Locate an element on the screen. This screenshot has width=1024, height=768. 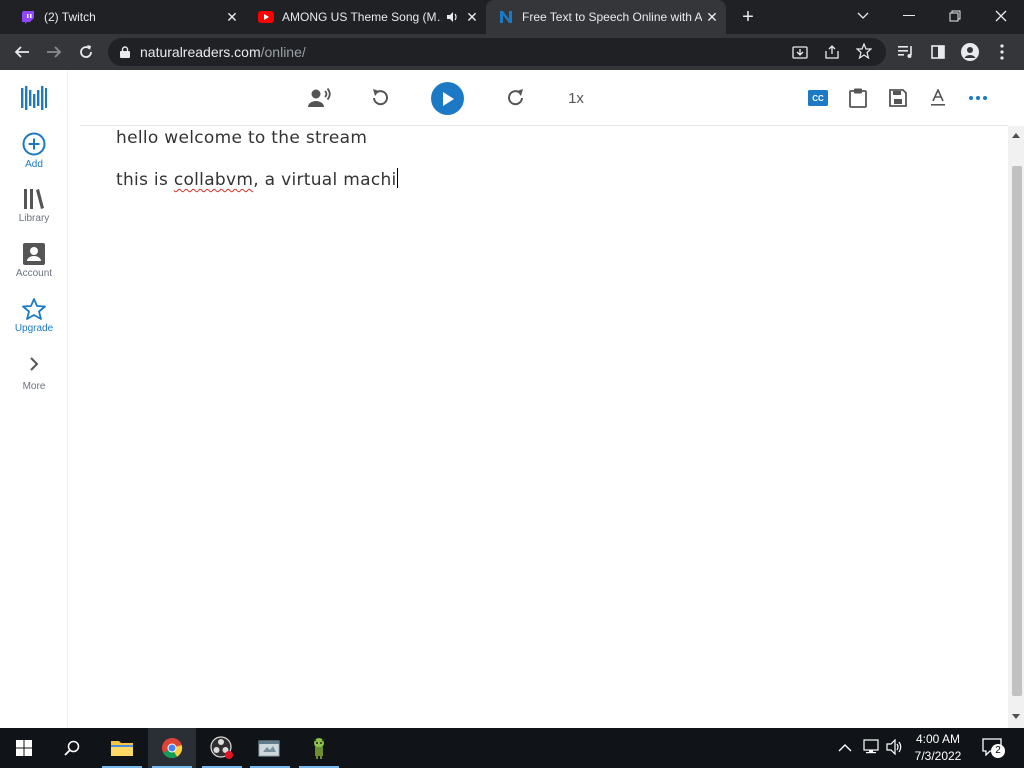
clock-date: 7/3/2022 is located at coordinates (938, 756).